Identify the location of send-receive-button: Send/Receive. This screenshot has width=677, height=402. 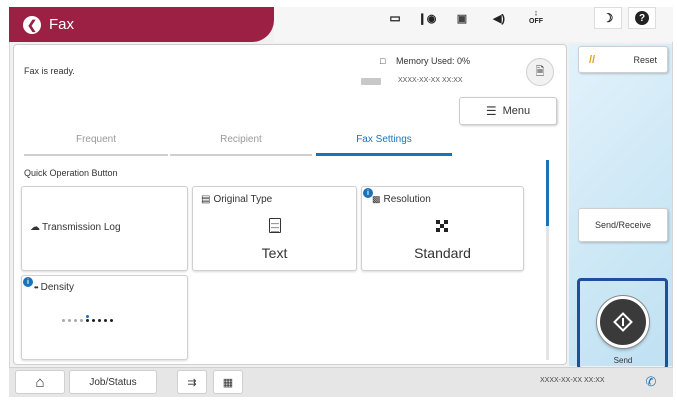
(623, 225).